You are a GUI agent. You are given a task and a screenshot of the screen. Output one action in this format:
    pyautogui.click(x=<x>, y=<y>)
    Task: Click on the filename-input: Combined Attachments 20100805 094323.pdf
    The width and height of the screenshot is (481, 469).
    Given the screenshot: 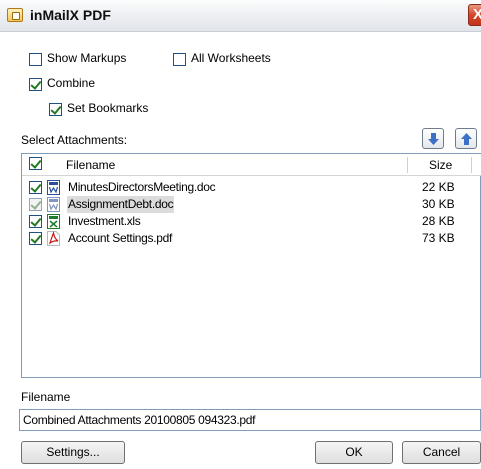 What is the action you would take?
    pyautogui.click(x=250, y=420)
    